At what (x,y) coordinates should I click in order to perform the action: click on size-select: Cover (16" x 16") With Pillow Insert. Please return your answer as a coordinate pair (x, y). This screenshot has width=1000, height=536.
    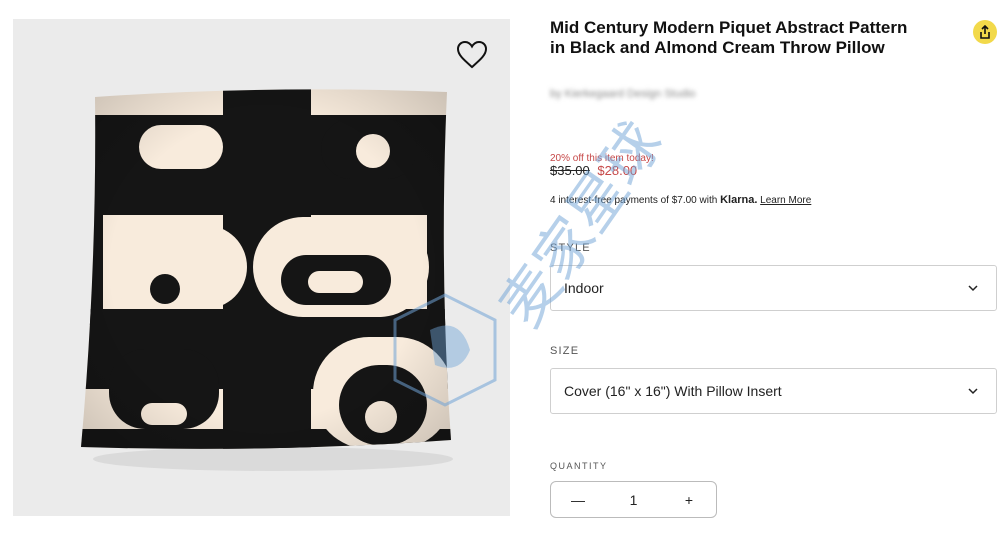
    Looking at the image, I should click on (773, 391).